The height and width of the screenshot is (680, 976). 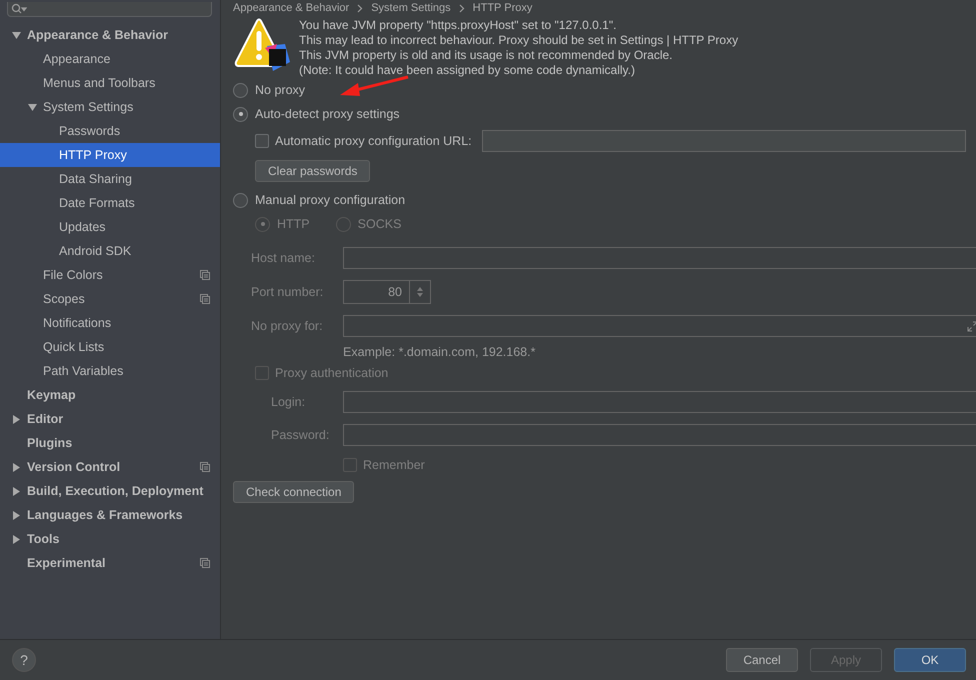 I want to click on tree-item: Appearance, so click(x=110, y=59).